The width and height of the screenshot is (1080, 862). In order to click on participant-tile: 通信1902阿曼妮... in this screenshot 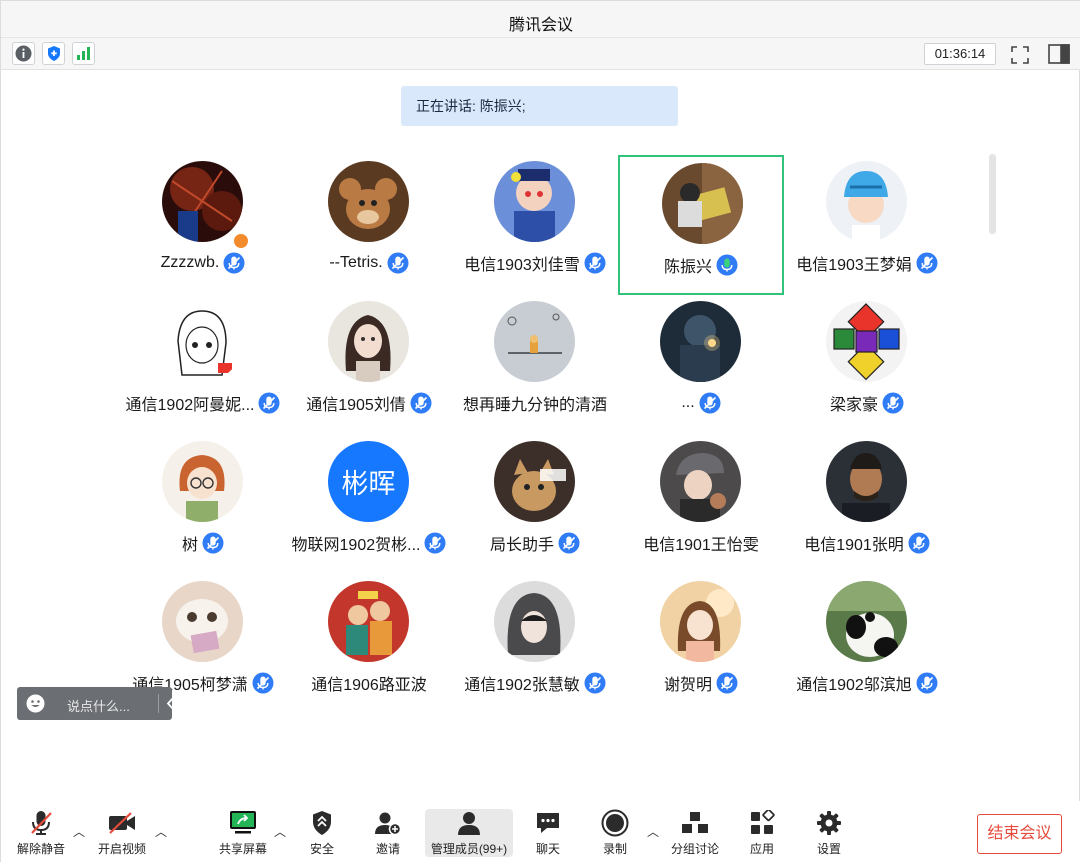, I will do `click(203, 365)`.